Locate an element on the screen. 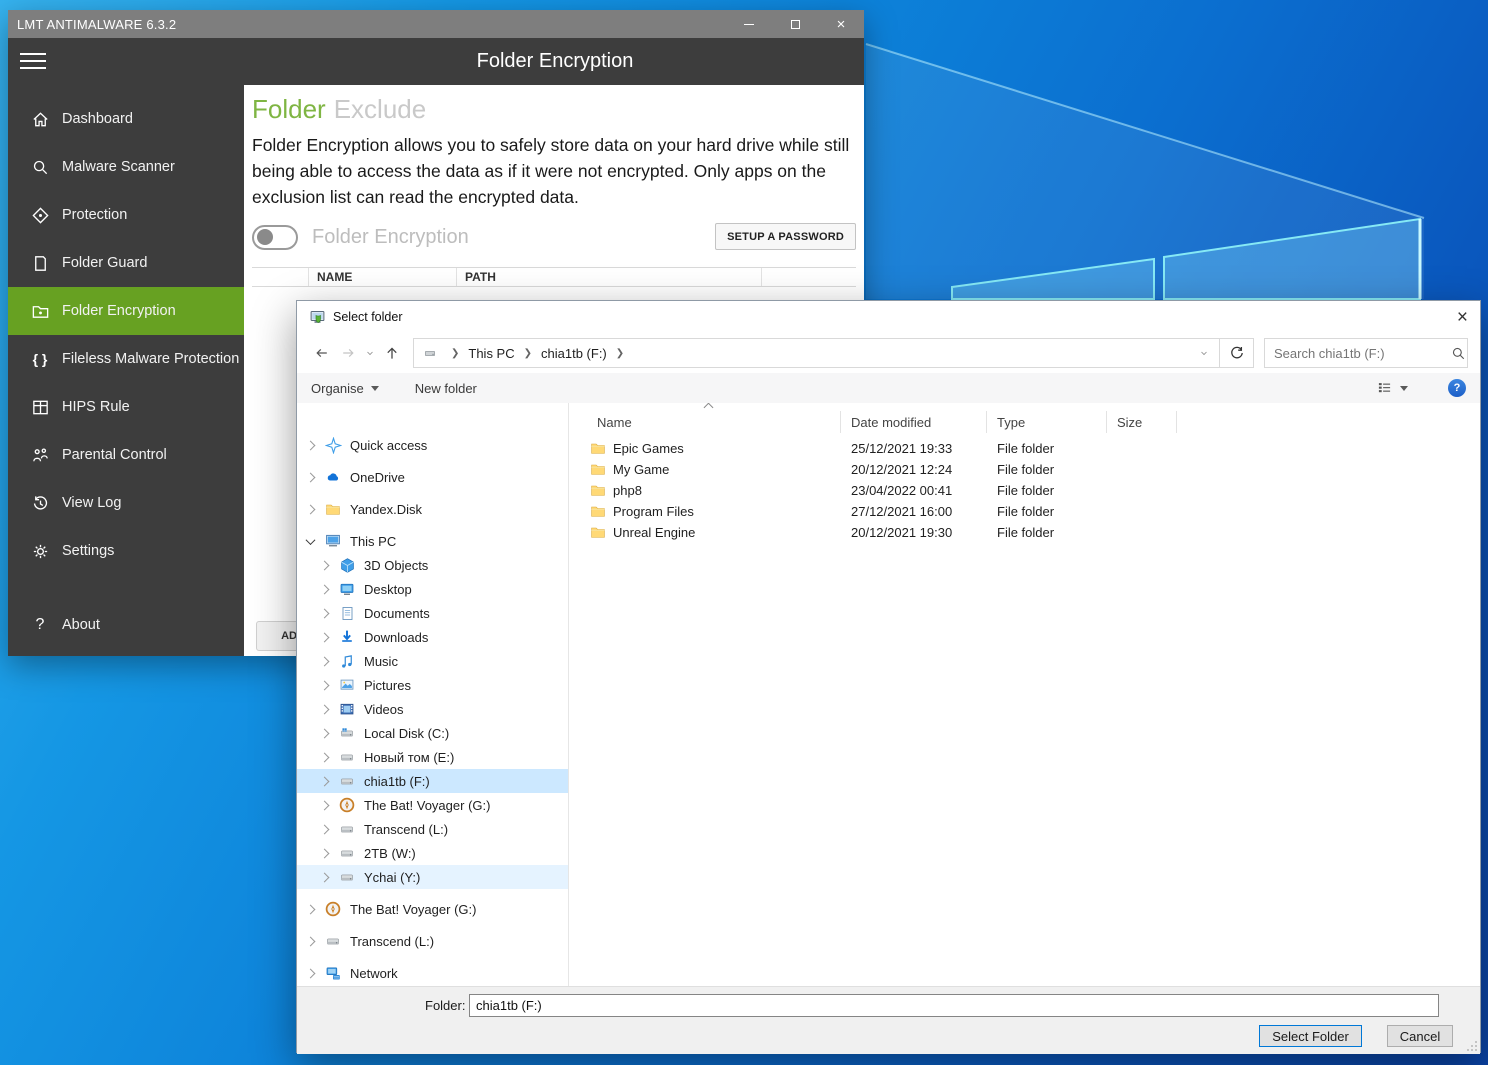 This screenshot has width=1488, height=1065. maximize-button is located at coordinates (795, 24).